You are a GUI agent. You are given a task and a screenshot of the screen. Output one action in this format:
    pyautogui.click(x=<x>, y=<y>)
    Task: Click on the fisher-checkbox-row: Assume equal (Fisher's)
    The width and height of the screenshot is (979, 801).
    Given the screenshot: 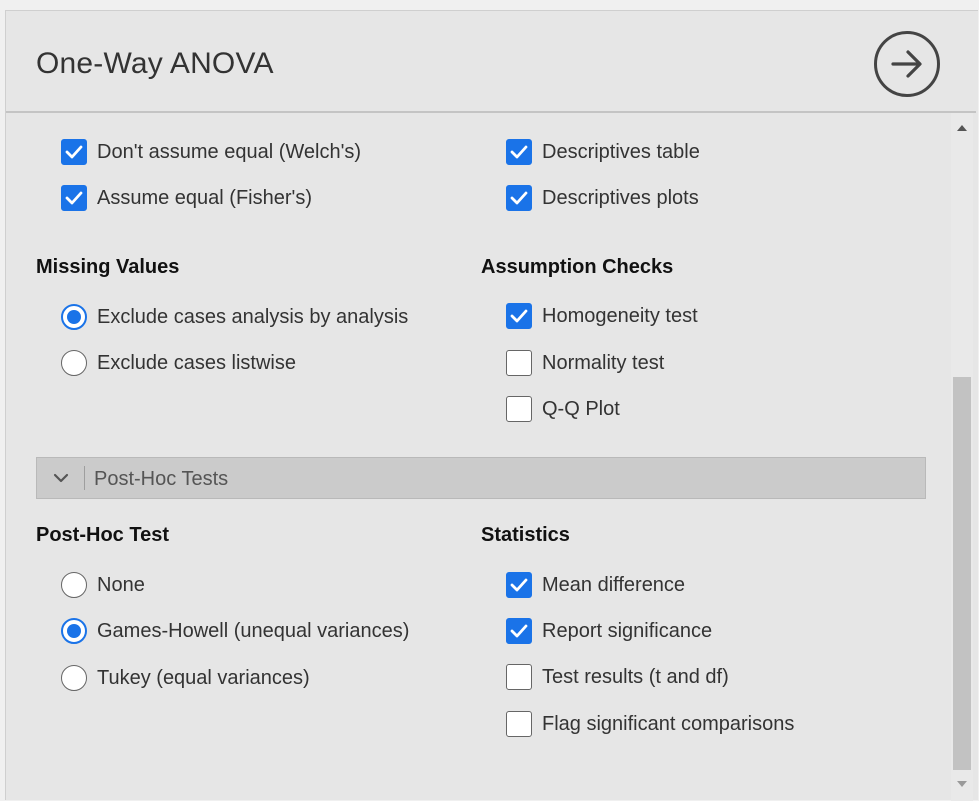 What is the action you would take?
    pyautogui.click(x=186, y=198)
    